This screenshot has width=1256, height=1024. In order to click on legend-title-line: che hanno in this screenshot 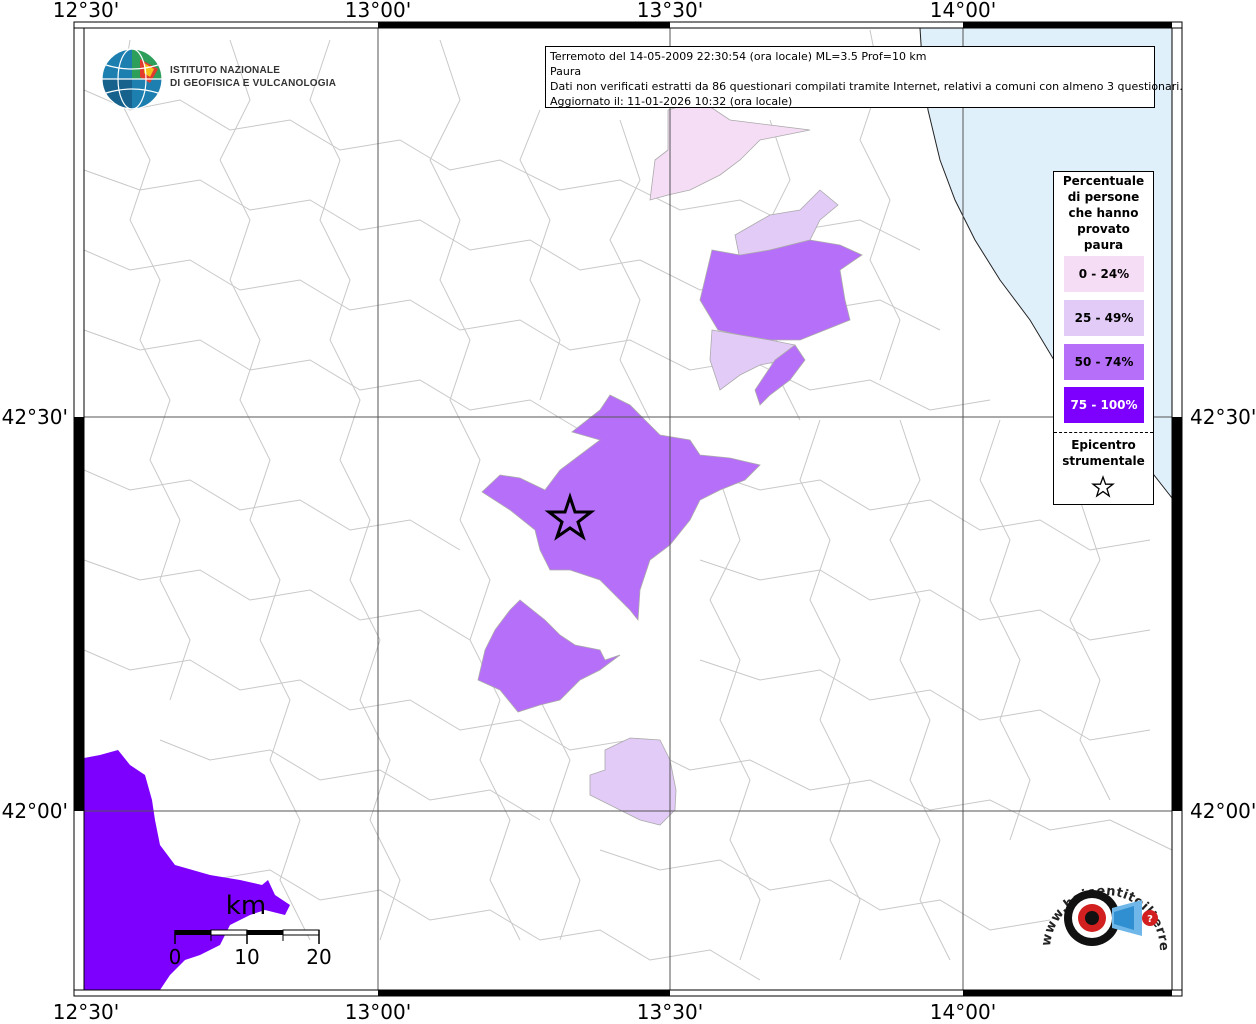, I will do `click(1103, 213)`.